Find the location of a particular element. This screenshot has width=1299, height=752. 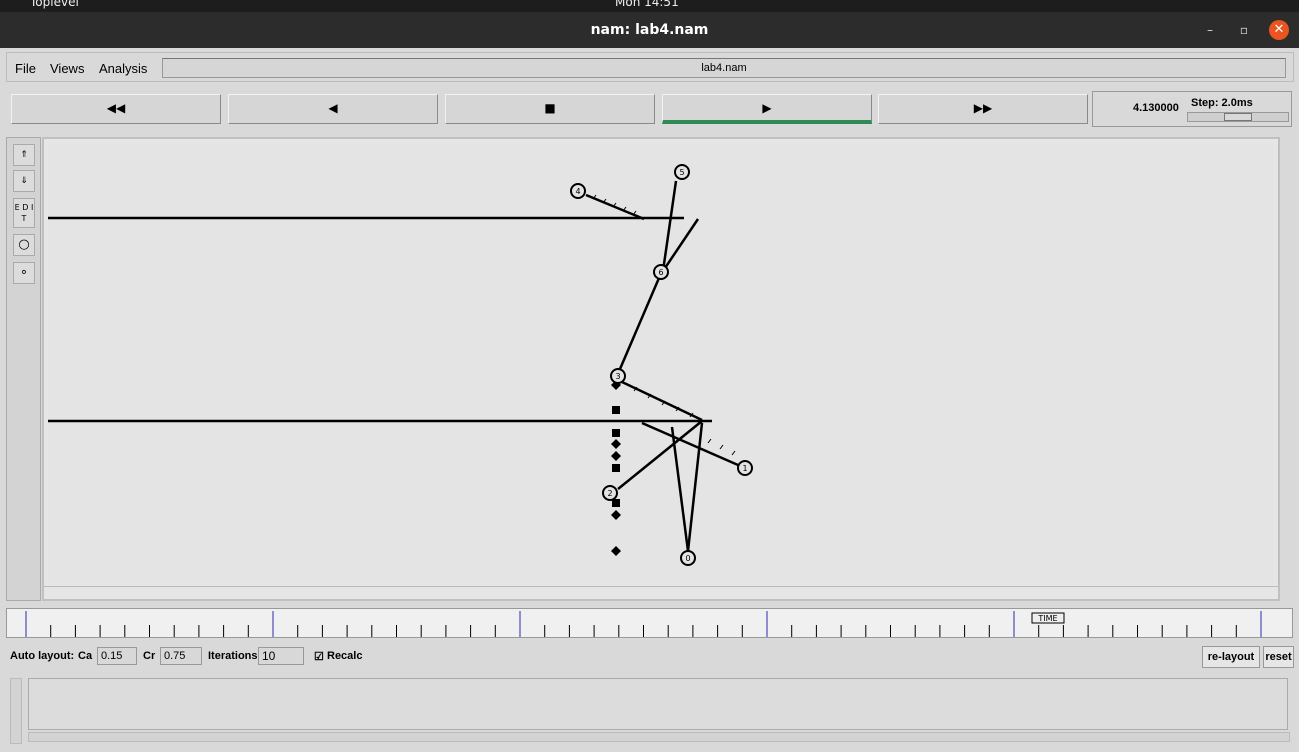

menu-analysis: Analysis is located at coordinates (123, 68).